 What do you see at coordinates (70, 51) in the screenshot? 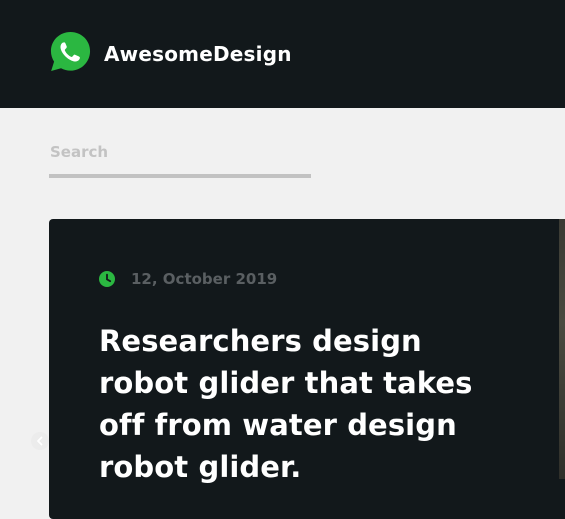
I see `whatsapp-logo-icon` at bounding box center [70, 51].